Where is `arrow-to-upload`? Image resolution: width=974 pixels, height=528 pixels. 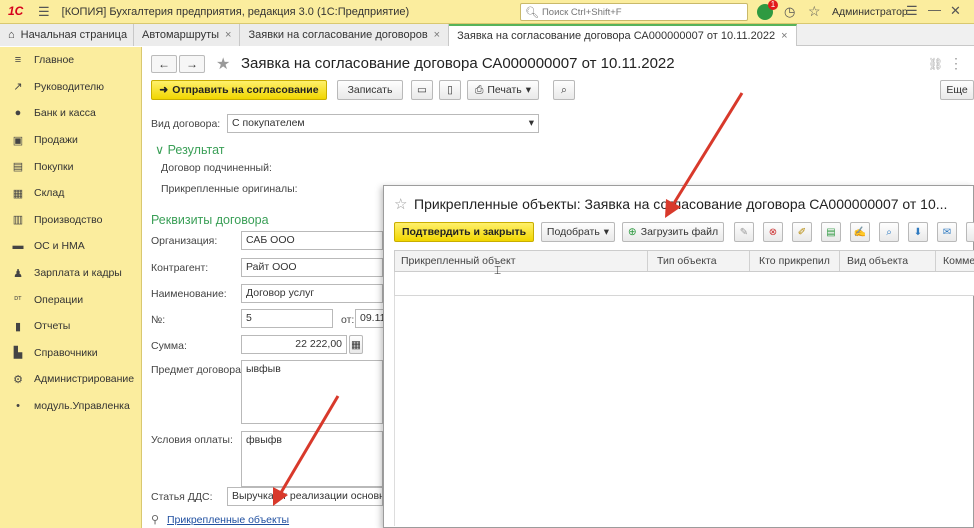
arrow-to-upload is located at coordinates (704, 155).